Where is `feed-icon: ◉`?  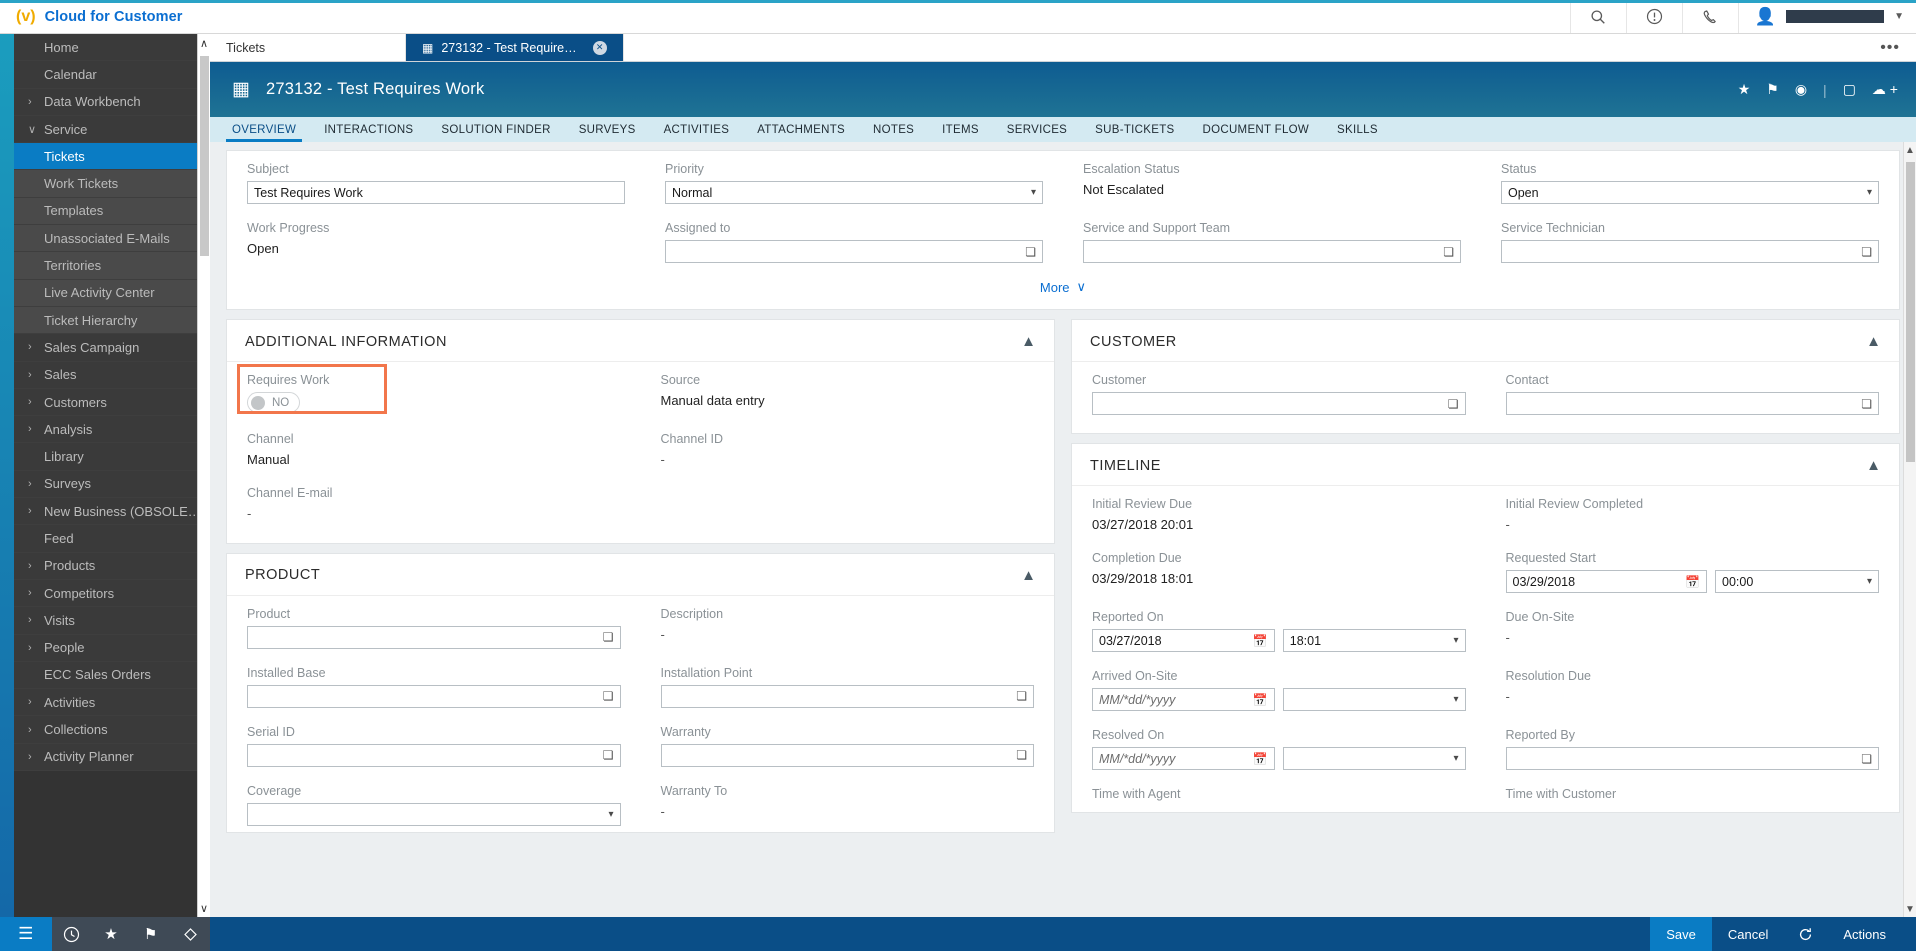 feed-icon: ◉ is located at coordinates (1801, 89).